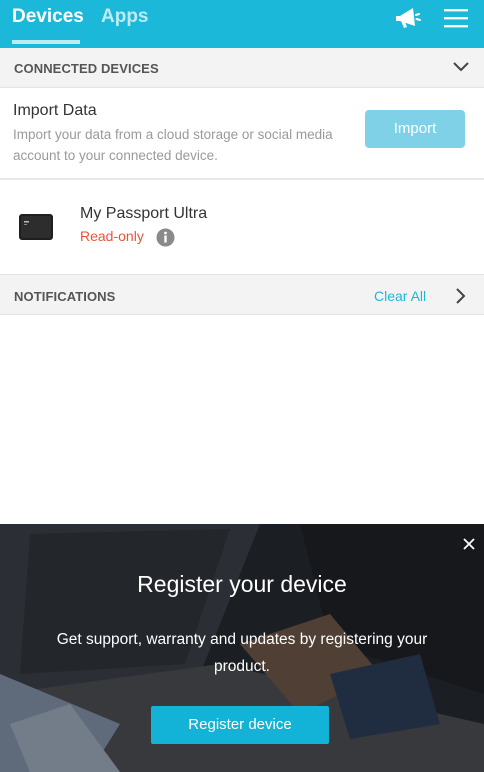 The height and width of the screenshot is (772, 484). I want to click on import-data-title: Import Data, so click(55, 110).